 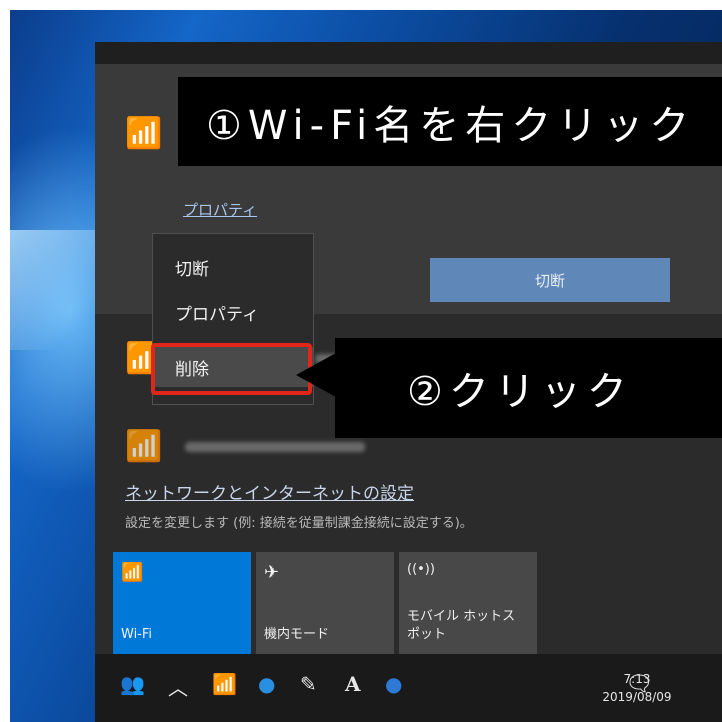 What do you see at coordinates (468, 603) in the screenshot?
I see `mobile-hotspot-tile: ((•)) モバイル ホットス ポット` at bounding box center [468, 603].